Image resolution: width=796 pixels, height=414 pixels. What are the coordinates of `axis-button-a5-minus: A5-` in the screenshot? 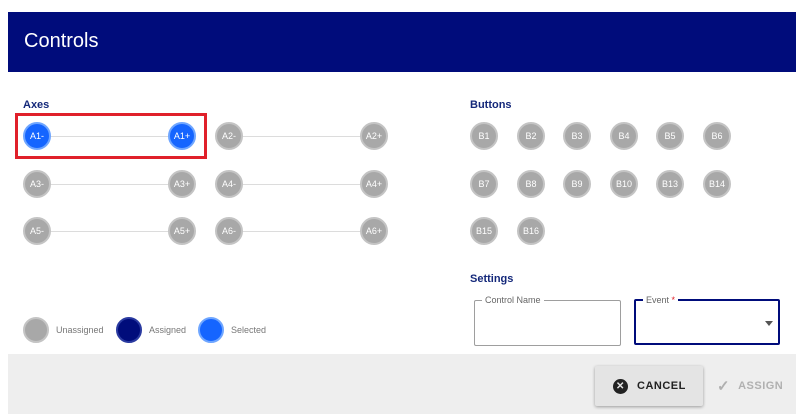 It's located at (37, 231).